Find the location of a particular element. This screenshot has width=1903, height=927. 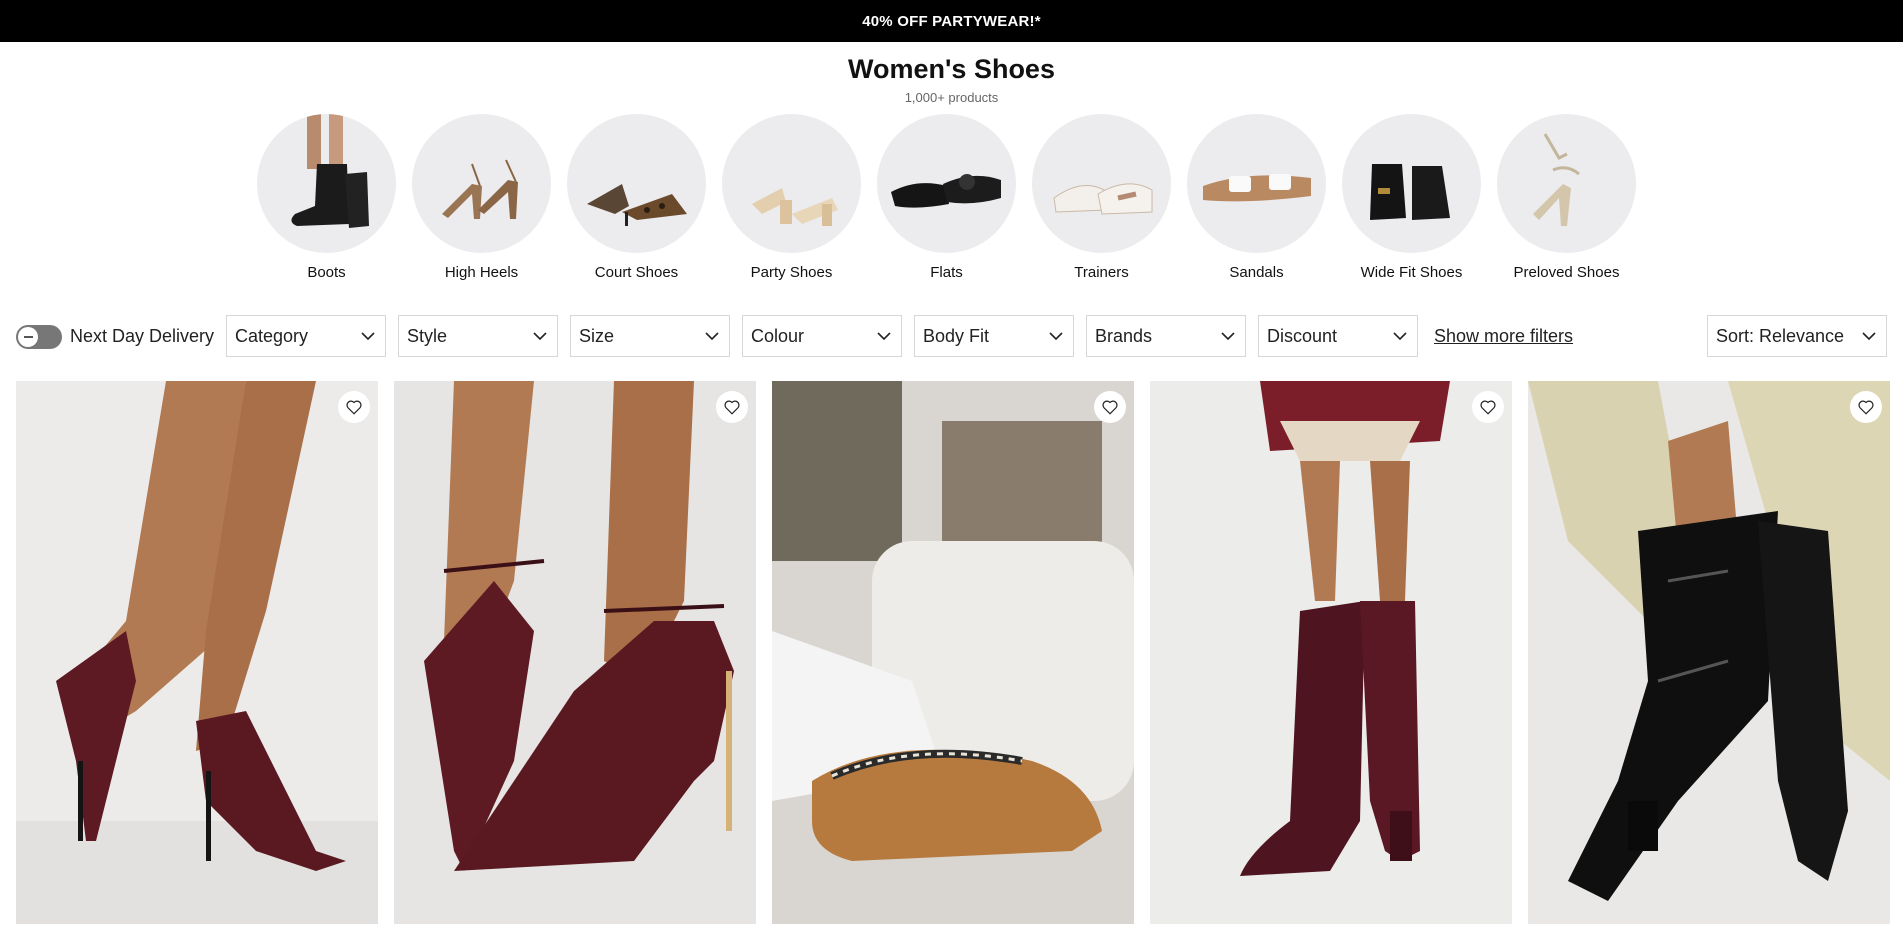

product-image-tan-suede-slippers is located at coordinates (953, 652).